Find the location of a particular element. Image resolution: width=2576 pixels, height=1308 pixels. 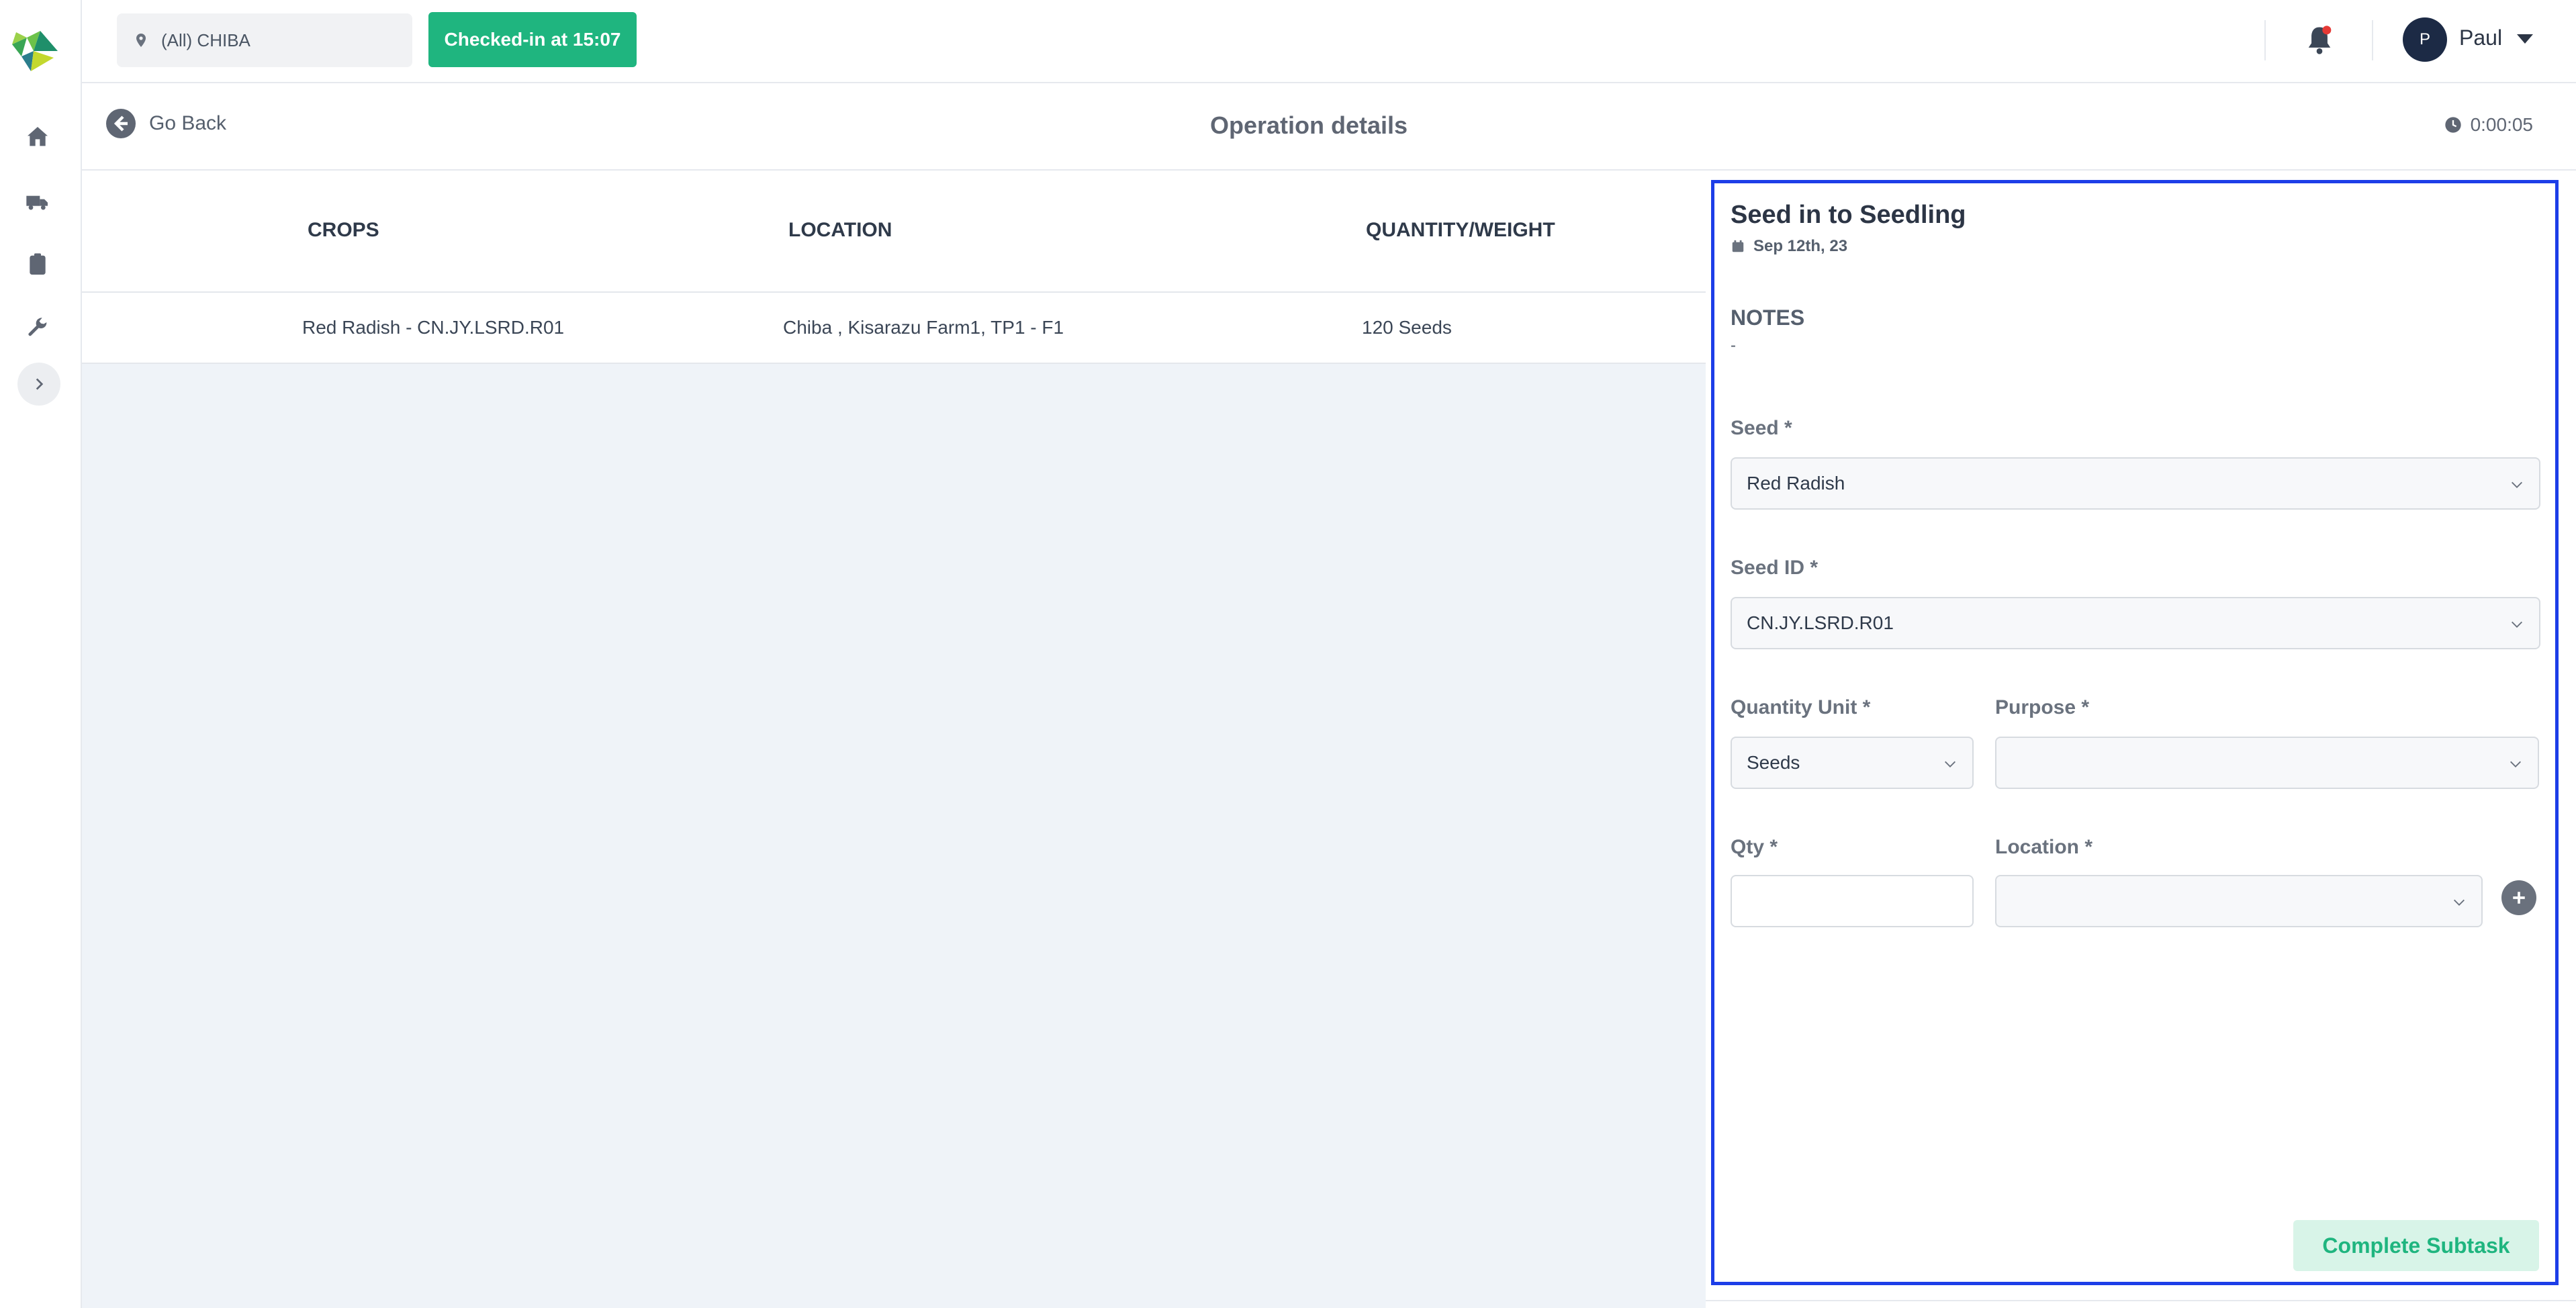

clipboard-icon is located at coordinates (37, 265).